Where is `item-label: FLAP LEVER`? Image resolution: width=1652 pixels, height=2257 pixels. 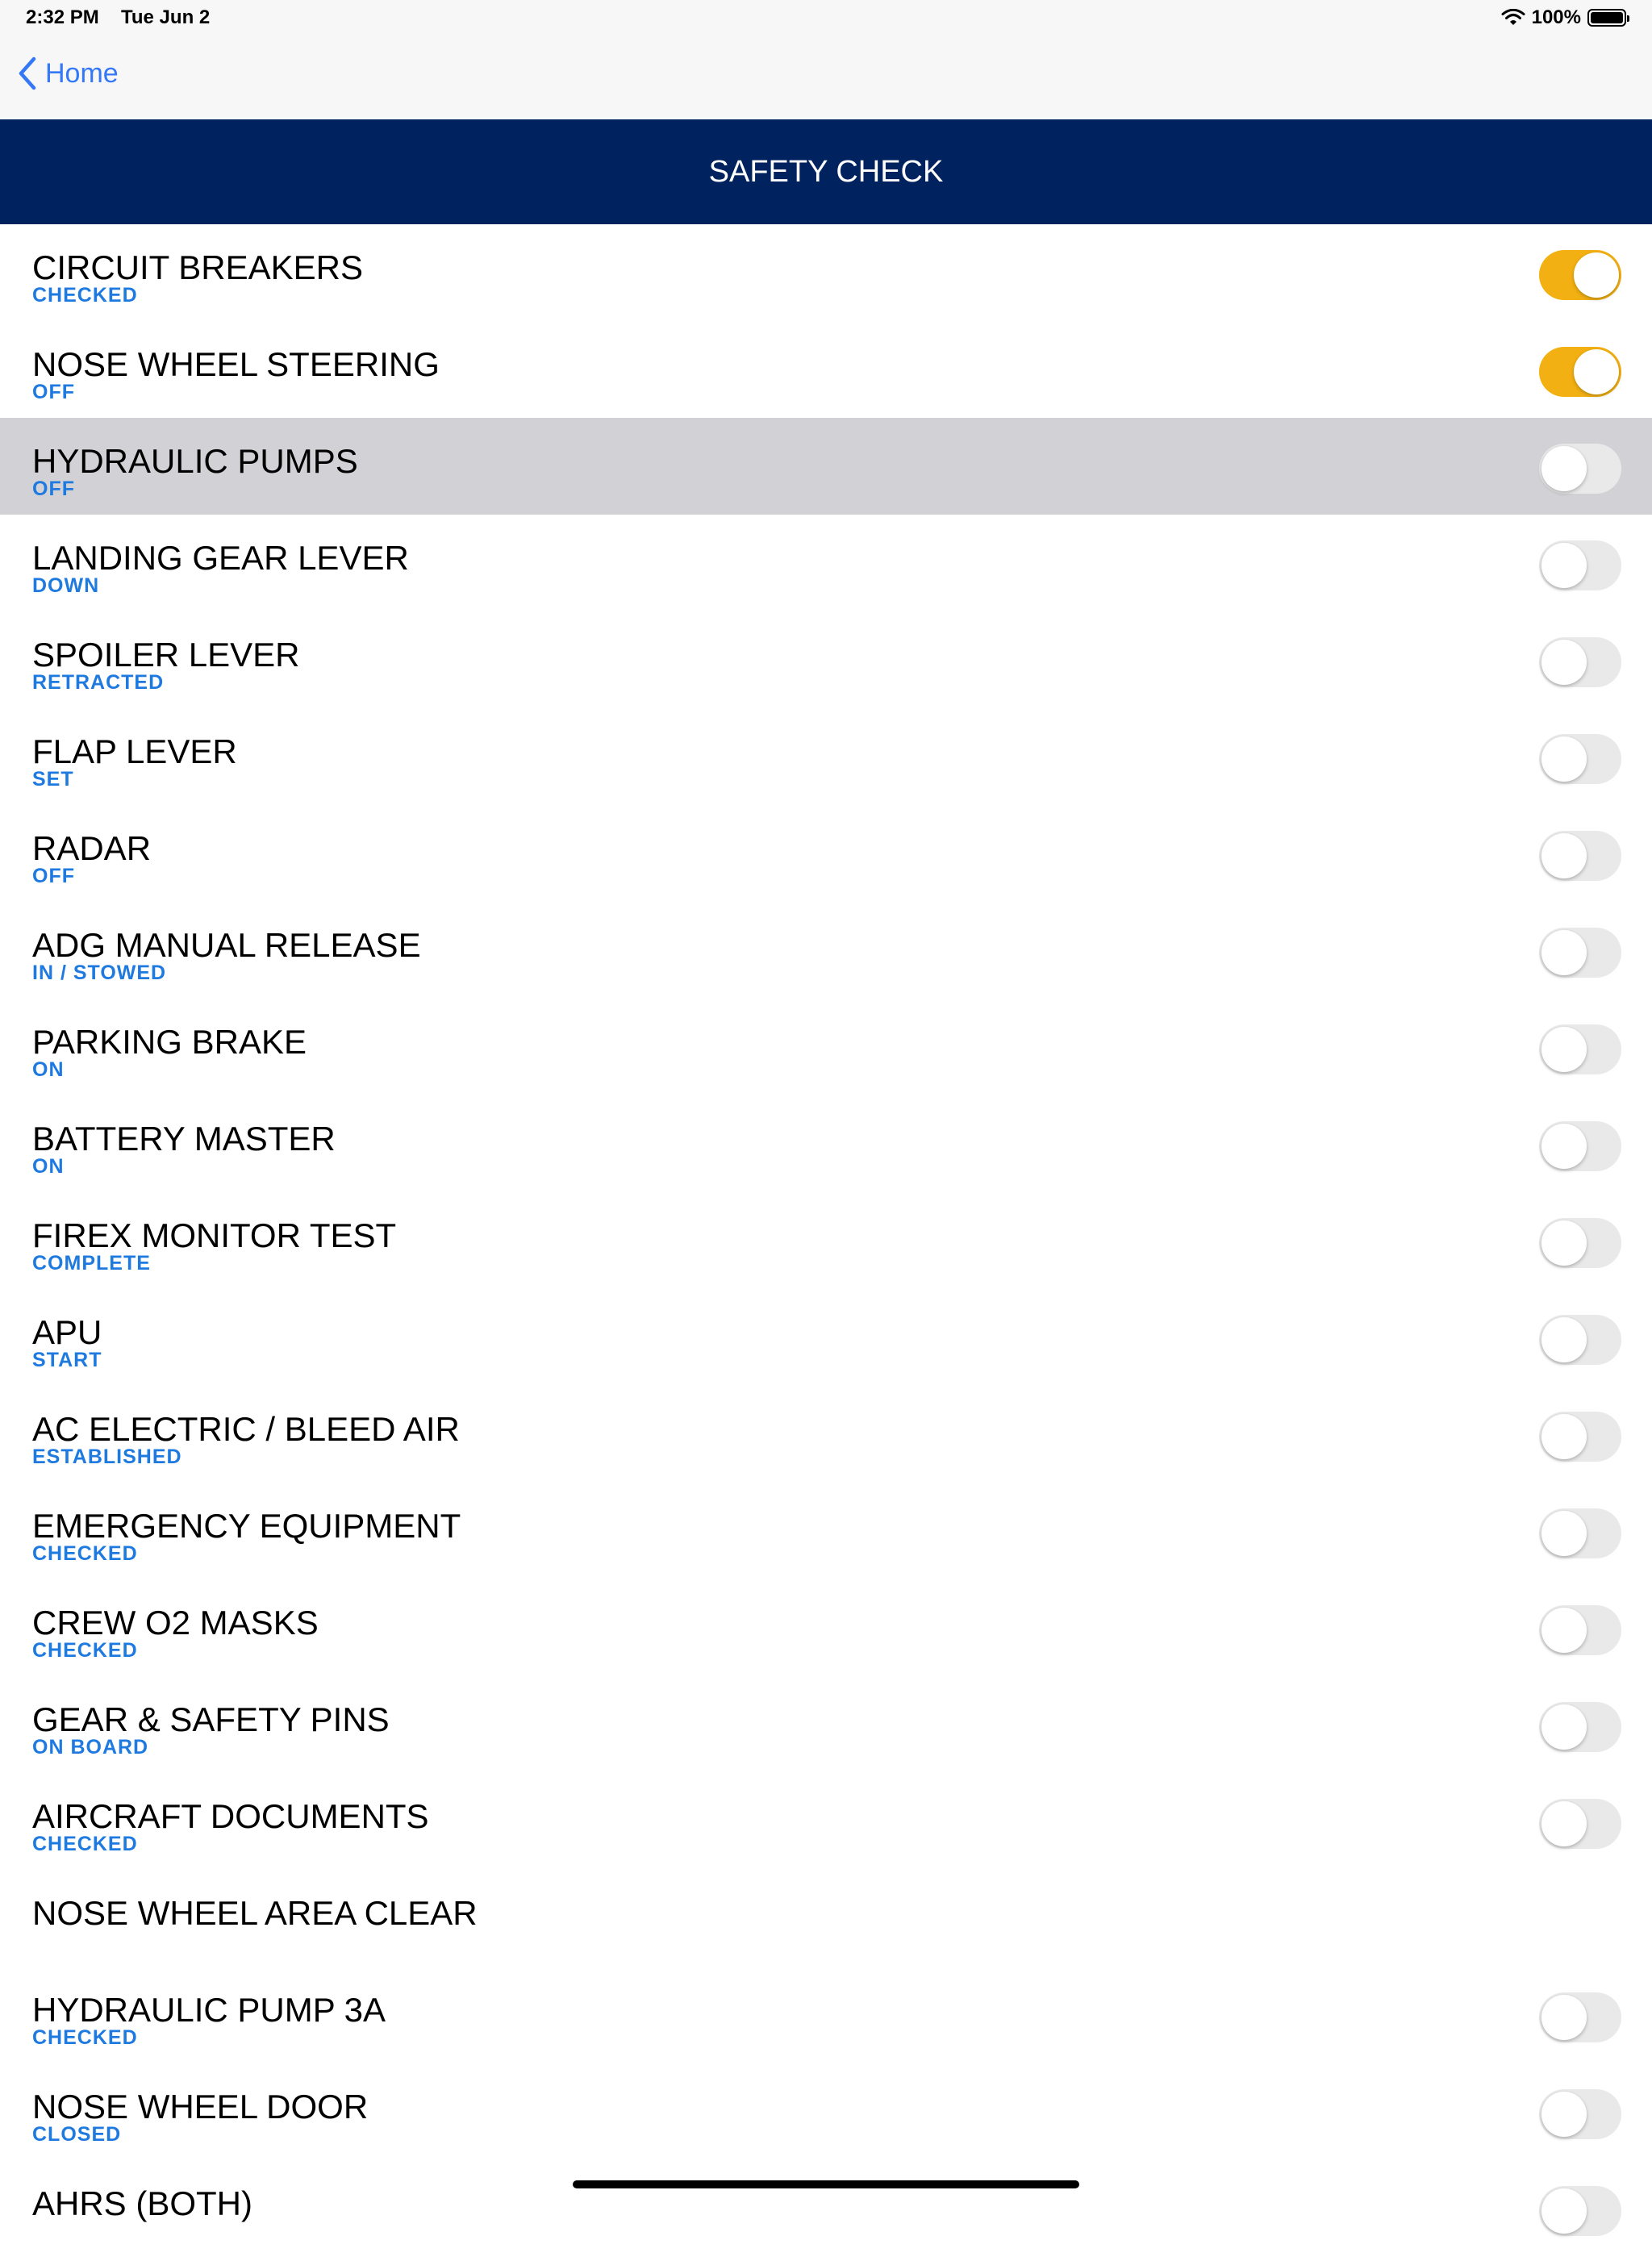 item-label: FLAP LEVER is located at coordinates (134, 751).